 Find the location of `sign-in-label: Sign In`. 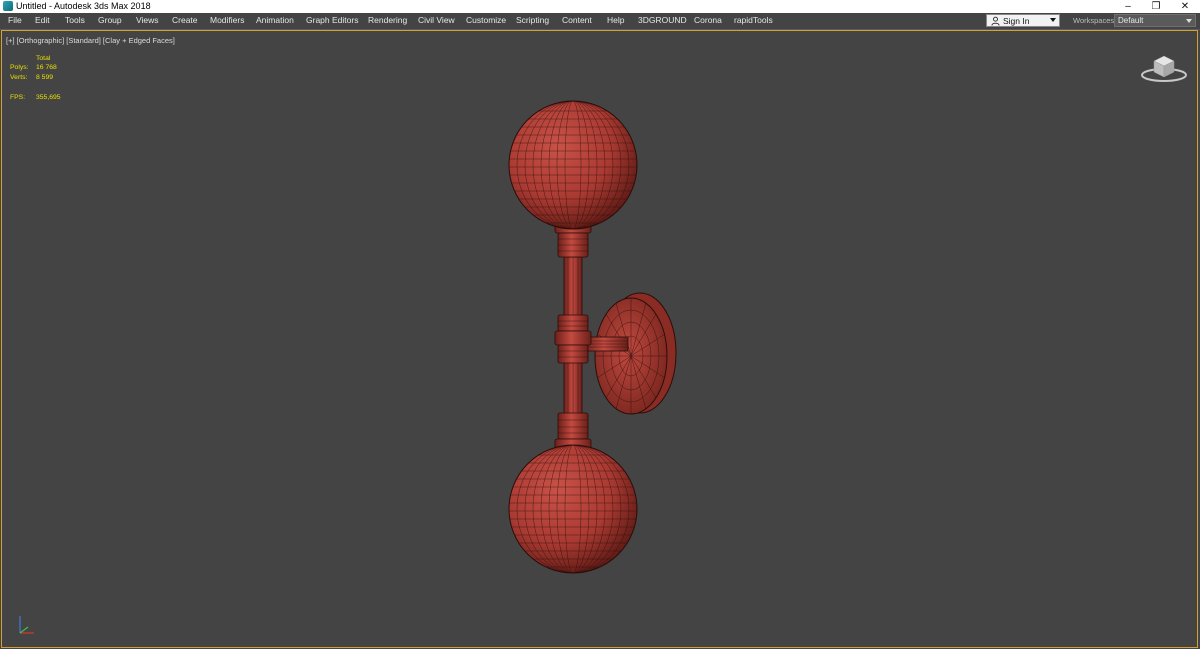

sign-in-label: Sign In is located at coordinates (1016, 21).